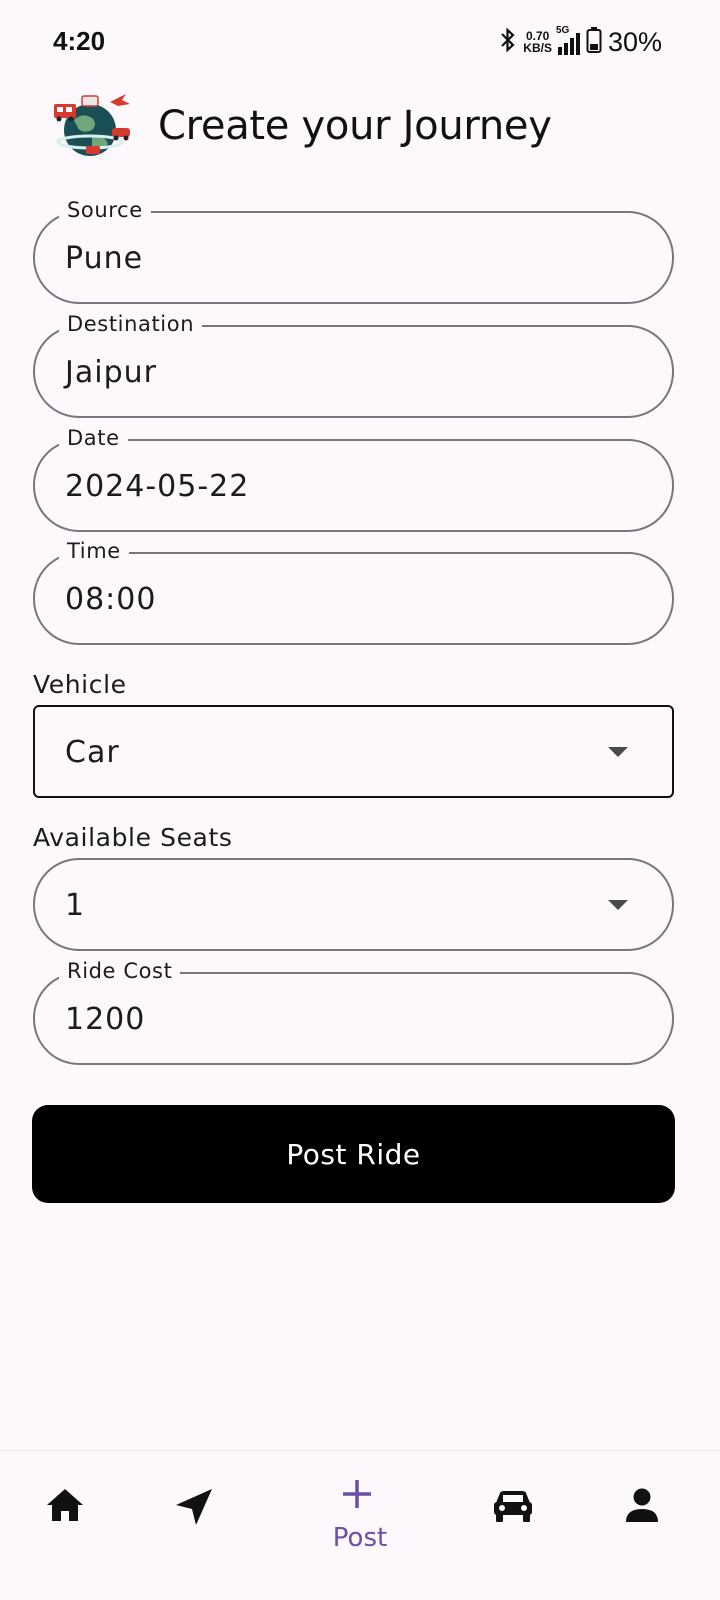  What do you see at coordinates (594, 42) in the screenshot?
I see `battery-icon` at bounding box center [594, 42].